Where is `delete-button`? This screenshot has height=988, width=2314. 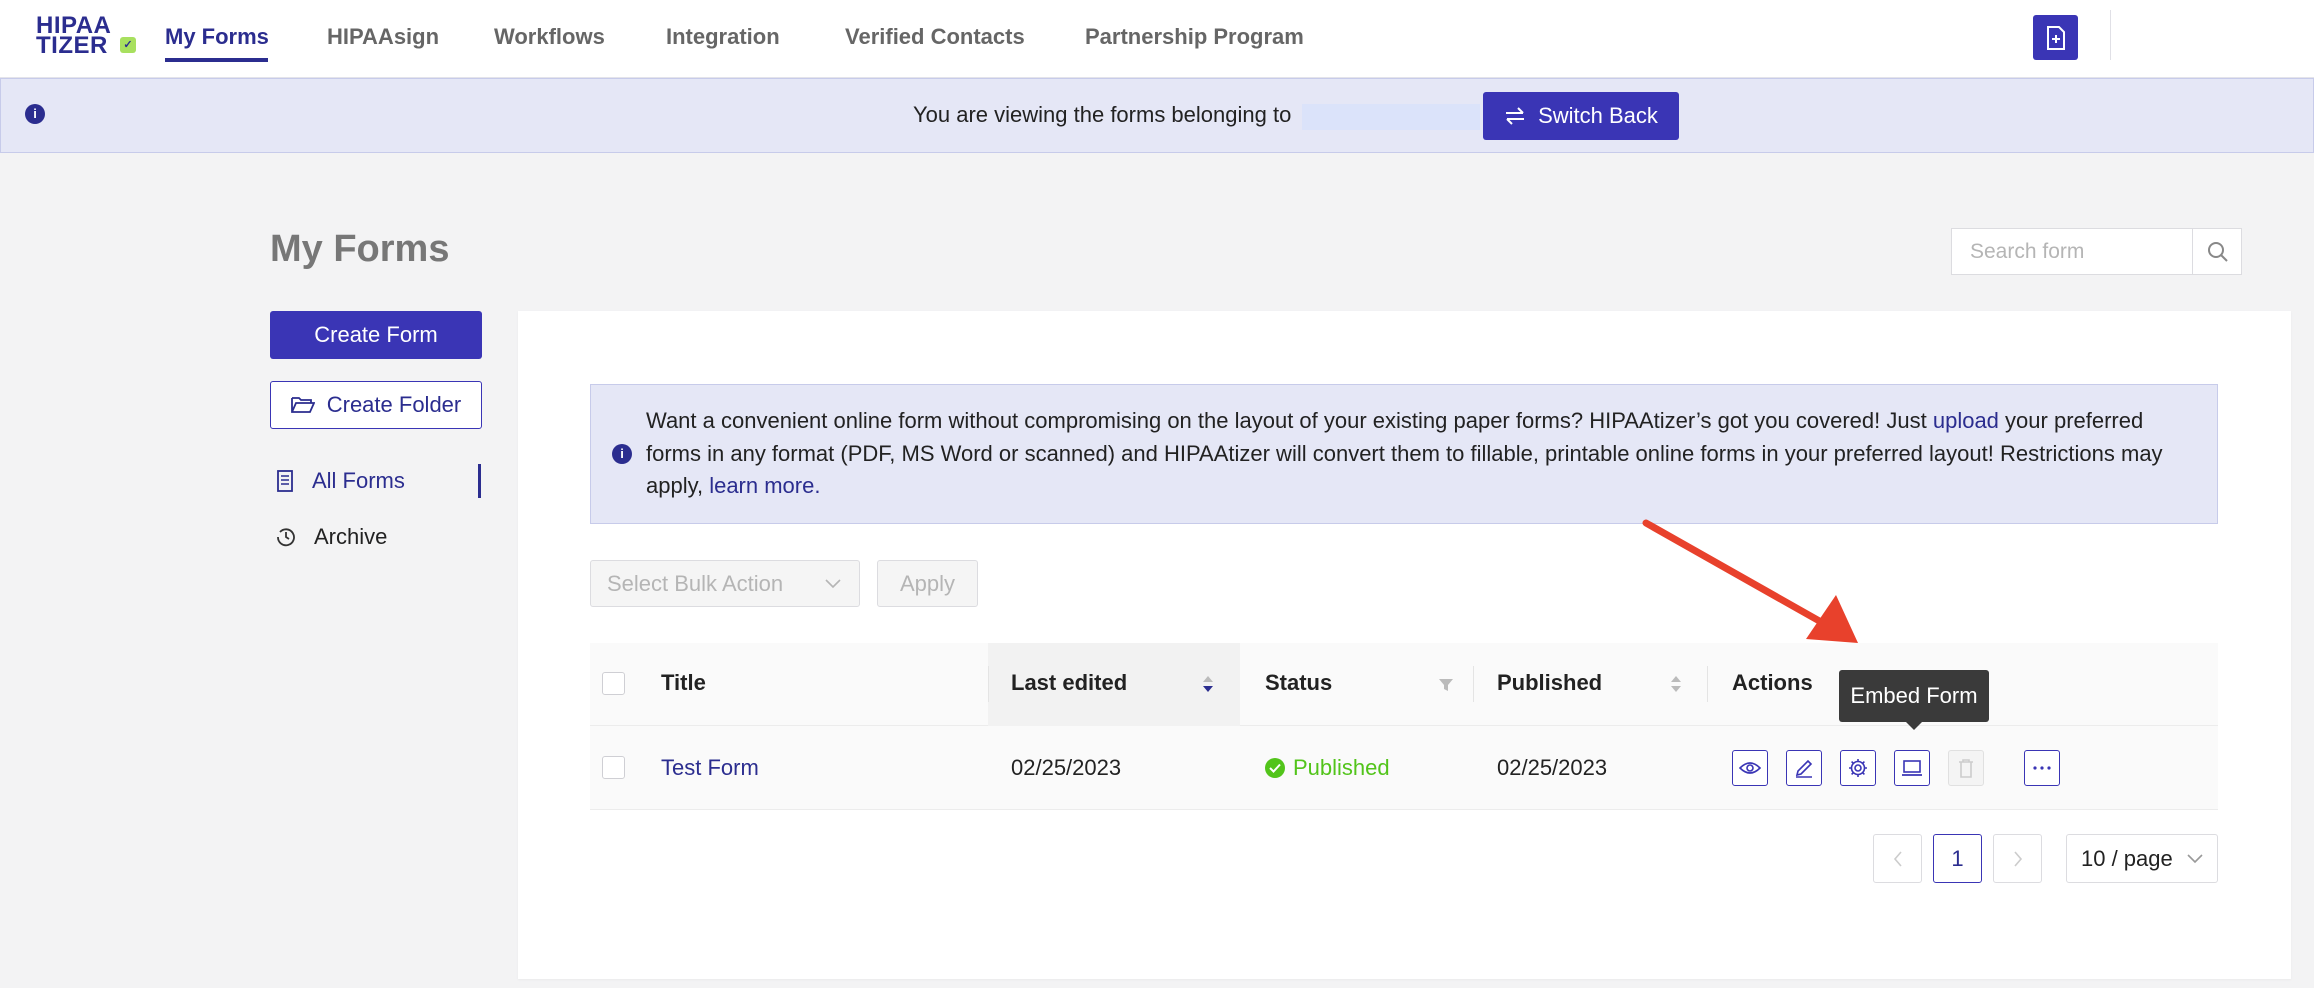
delete-button is located at coordinates (1966, 768).